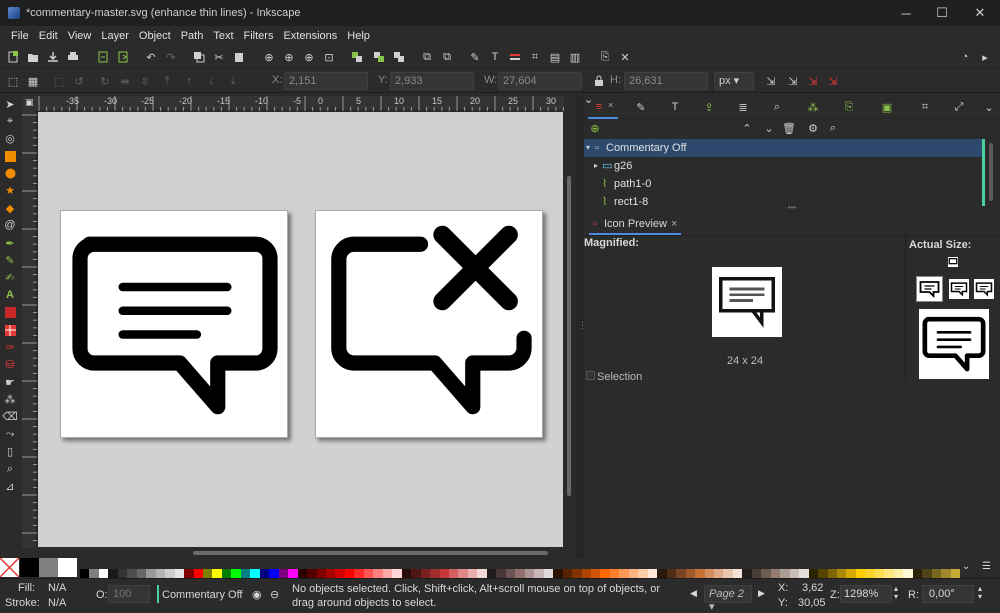  I want to click on spray-tool-icon: ⁂, so click(10, 399).